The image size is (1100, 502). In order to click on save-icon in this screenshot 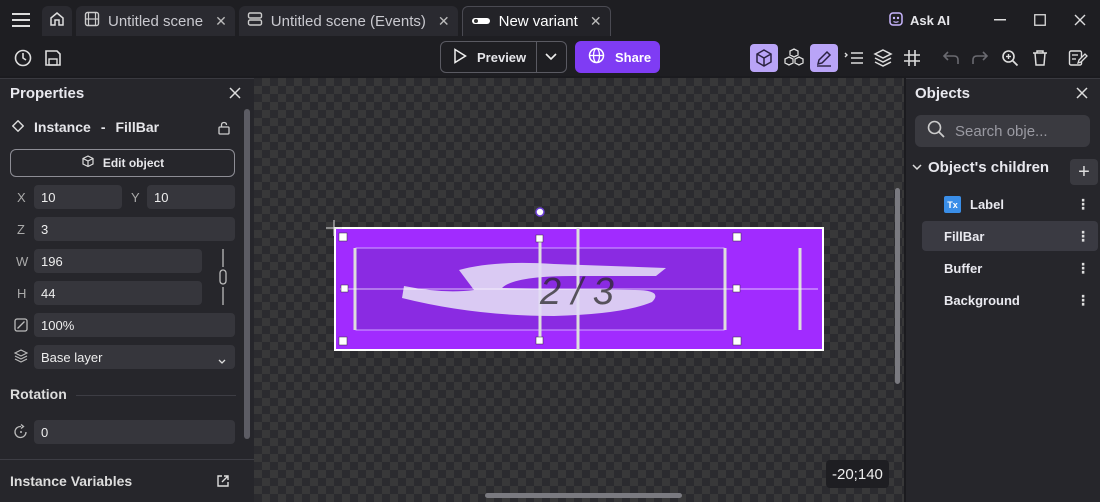, I will do `click(53, 58)`.